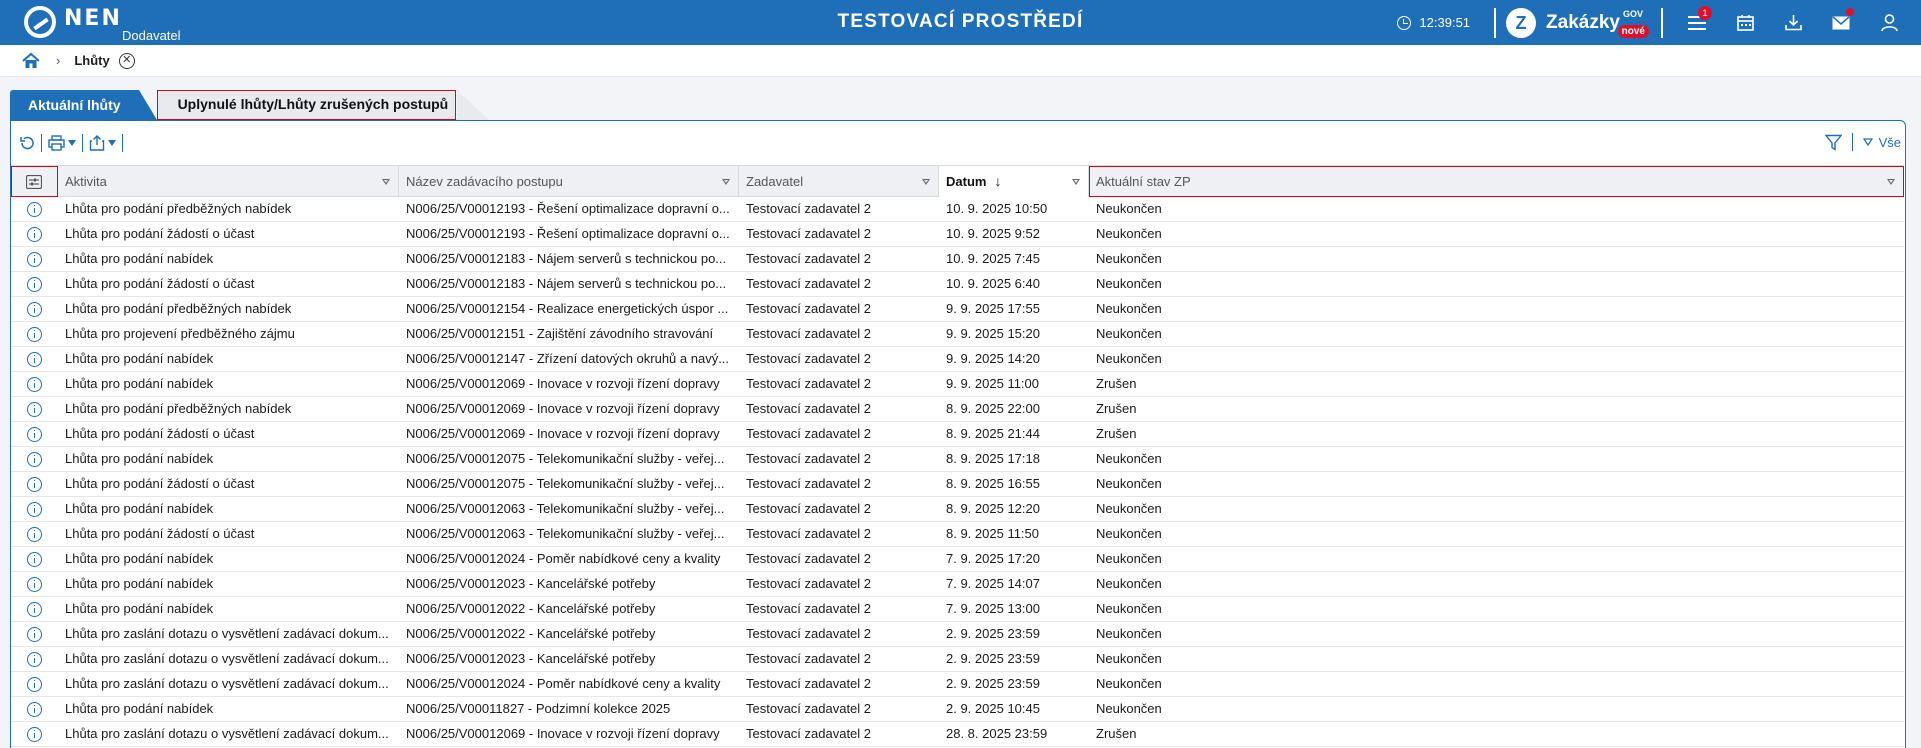  I want to click on zakazky-link: Z Zakázky GOV nové, so click(1577, 22).